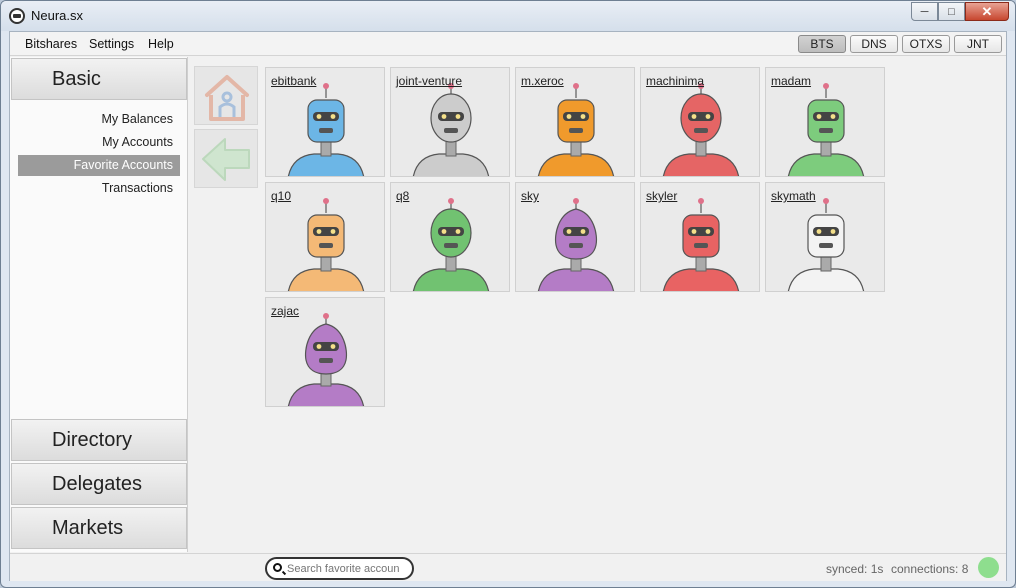  What do you see at coordinates (508, 567) in the screenshot?
I see `status-bar: synced: 1s connections: 8` at bounding box center [508, 567].